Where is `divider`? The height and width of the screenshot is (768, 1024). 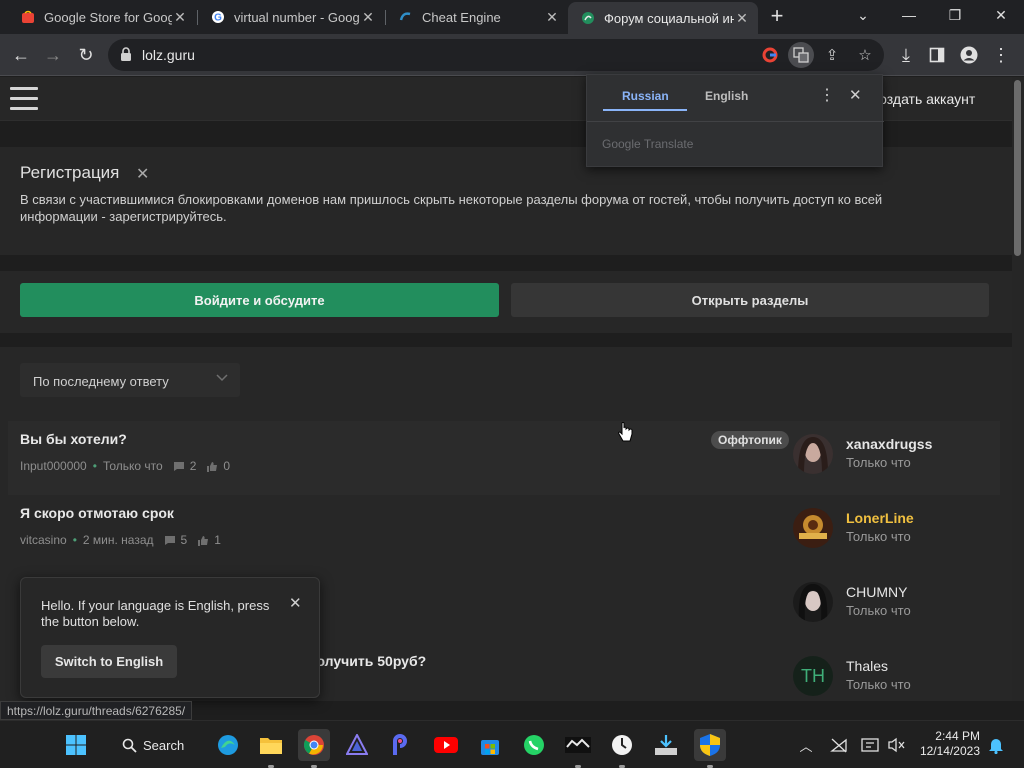 divider is located at coordinates (735, 121).